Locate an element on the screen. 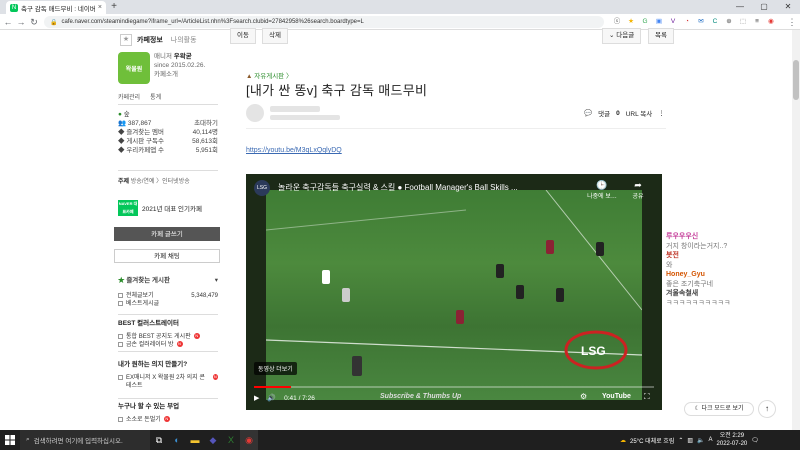  board-category-link: ▲ 자유게시판 〉 is located at coordinates (269, 75).